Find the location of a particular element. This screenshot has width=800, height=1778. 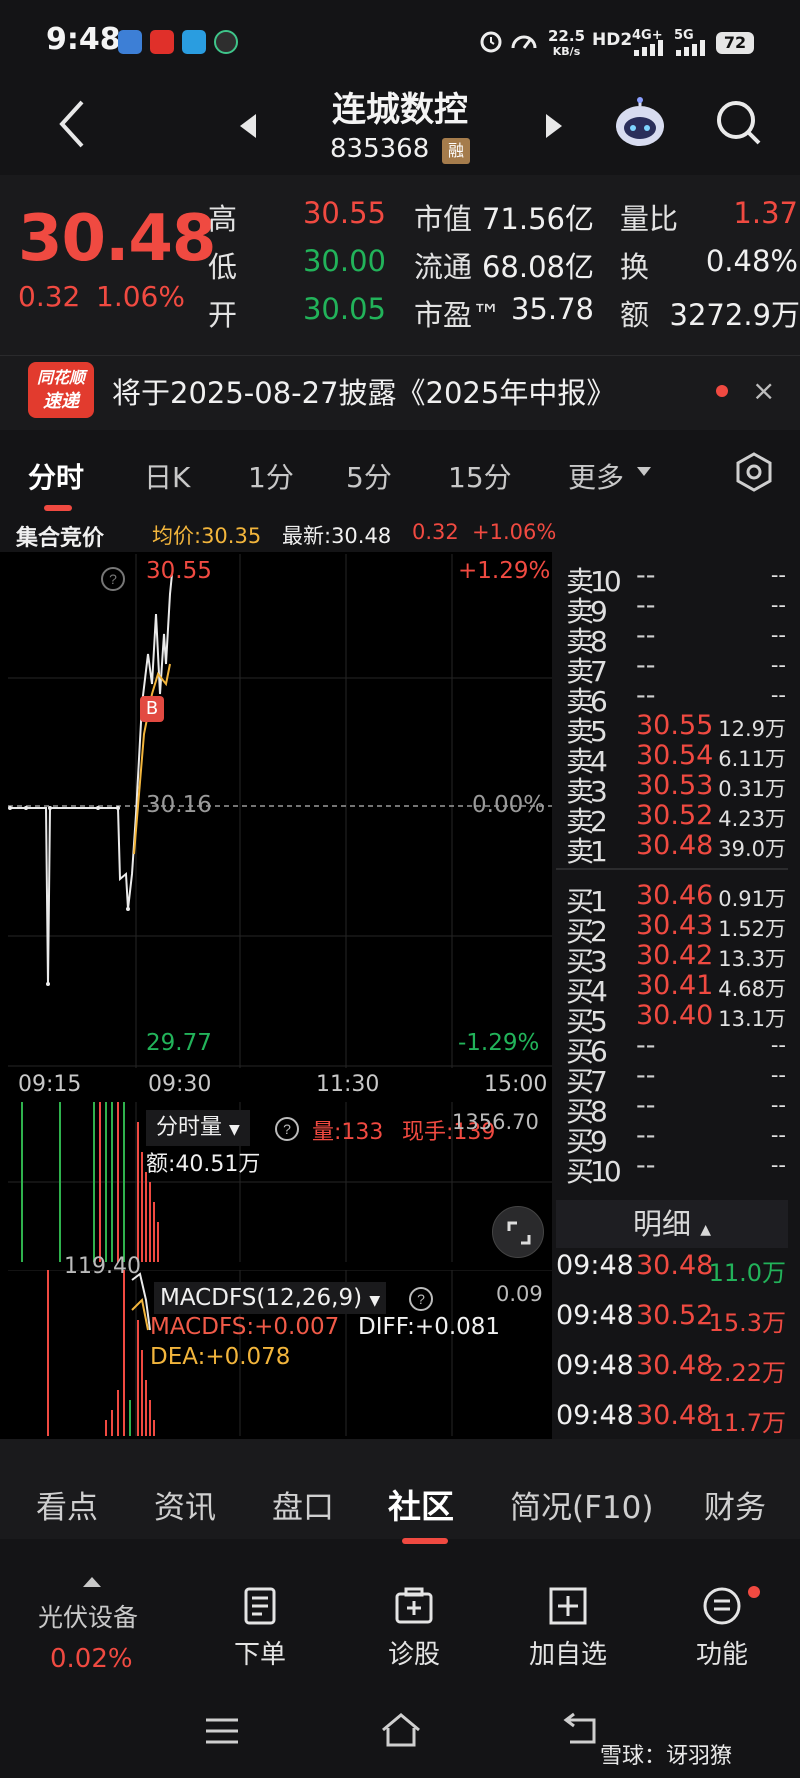

prev-stock-icon is located at coordinates (248, 126).